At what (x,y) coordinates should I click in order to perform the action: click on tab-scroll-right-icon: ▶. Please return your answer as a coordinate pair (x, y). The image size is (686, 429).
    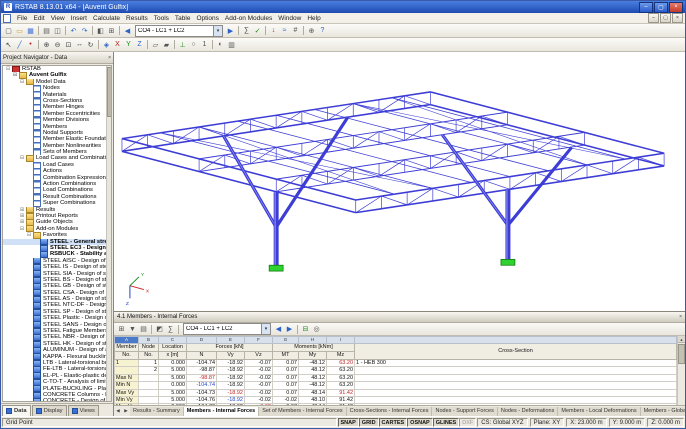
    Looking at the image, I should click on (126, 411).